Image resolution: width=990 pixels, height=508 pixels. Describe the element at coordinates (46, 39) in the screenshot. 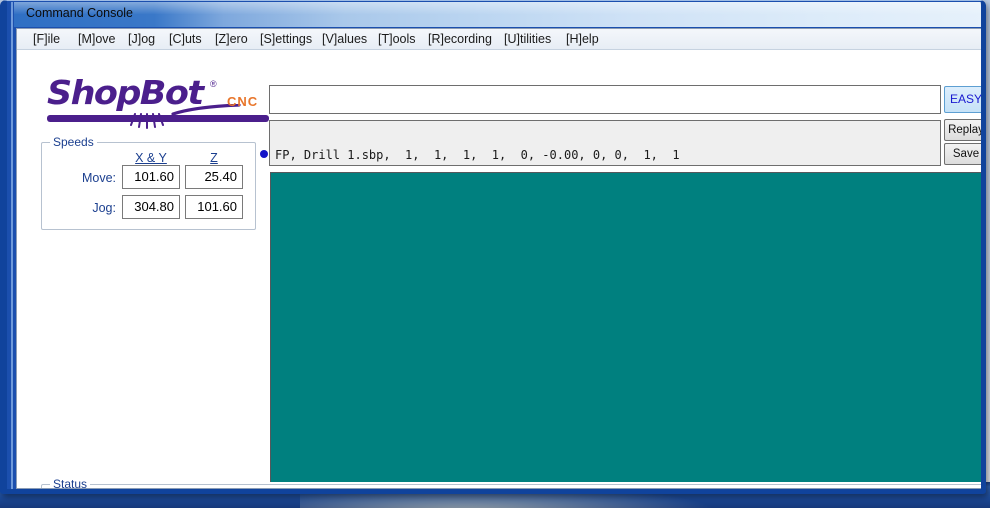

I see `menu-file: [F]ile` at that location.